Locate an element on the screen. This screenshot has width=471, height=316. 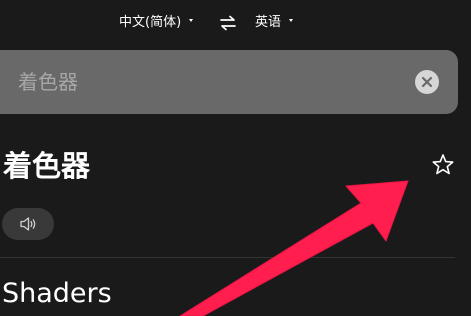
target-language-label: 英语 is located at coordinates (268, 22).